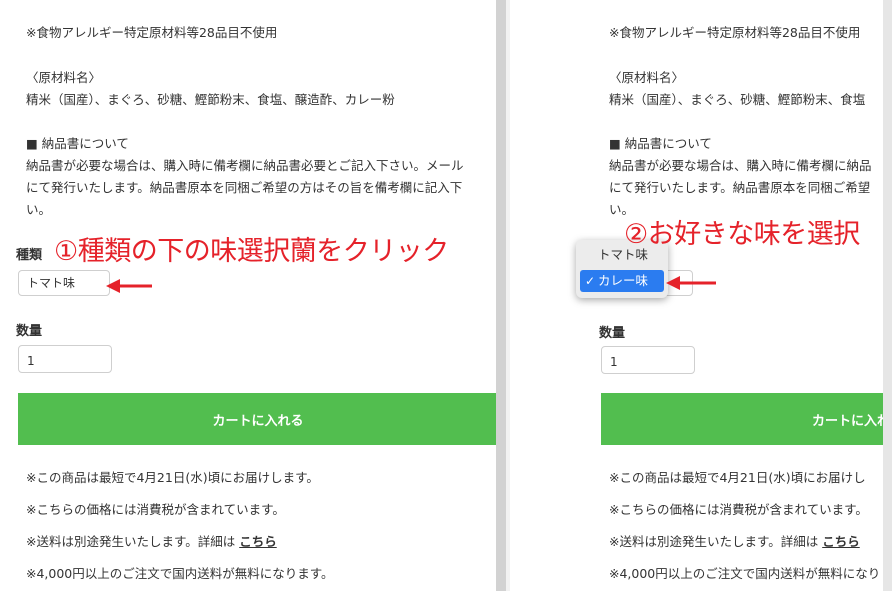 This screenshot has height=591, width=892. Describe the element at coordinates (737, 99) in the screenshot. I see `ingredients-text: 精米（国産）、まぐろ、砂糖、鰹節粉末、食塩` at that location.